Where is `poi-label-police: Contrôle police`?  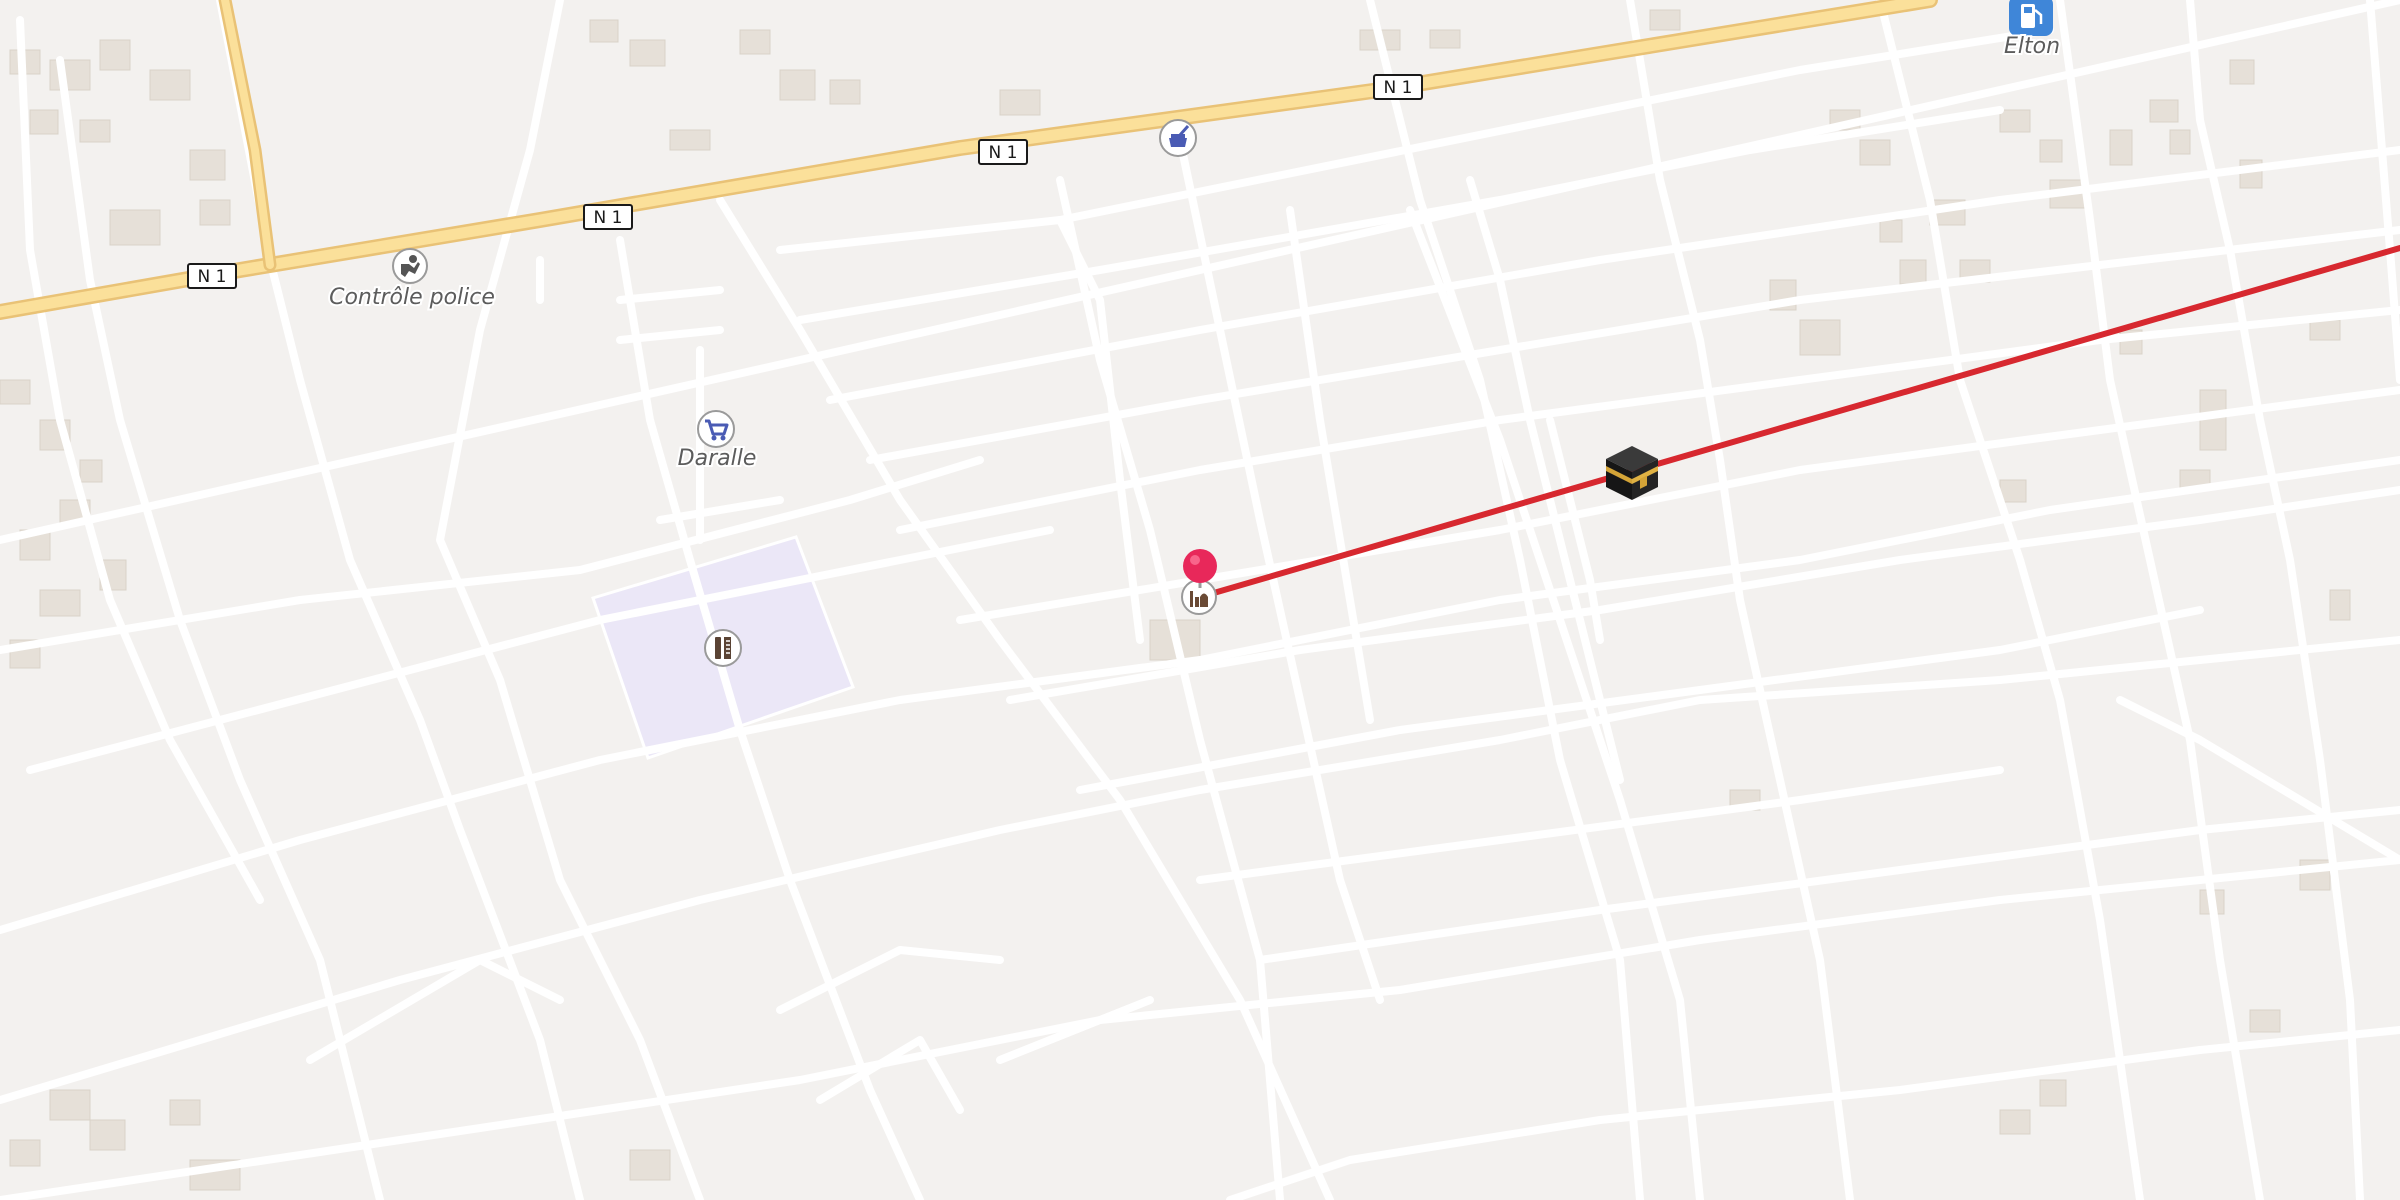 poi-label-police: Contrôle police is located at coordinates (412, 297).